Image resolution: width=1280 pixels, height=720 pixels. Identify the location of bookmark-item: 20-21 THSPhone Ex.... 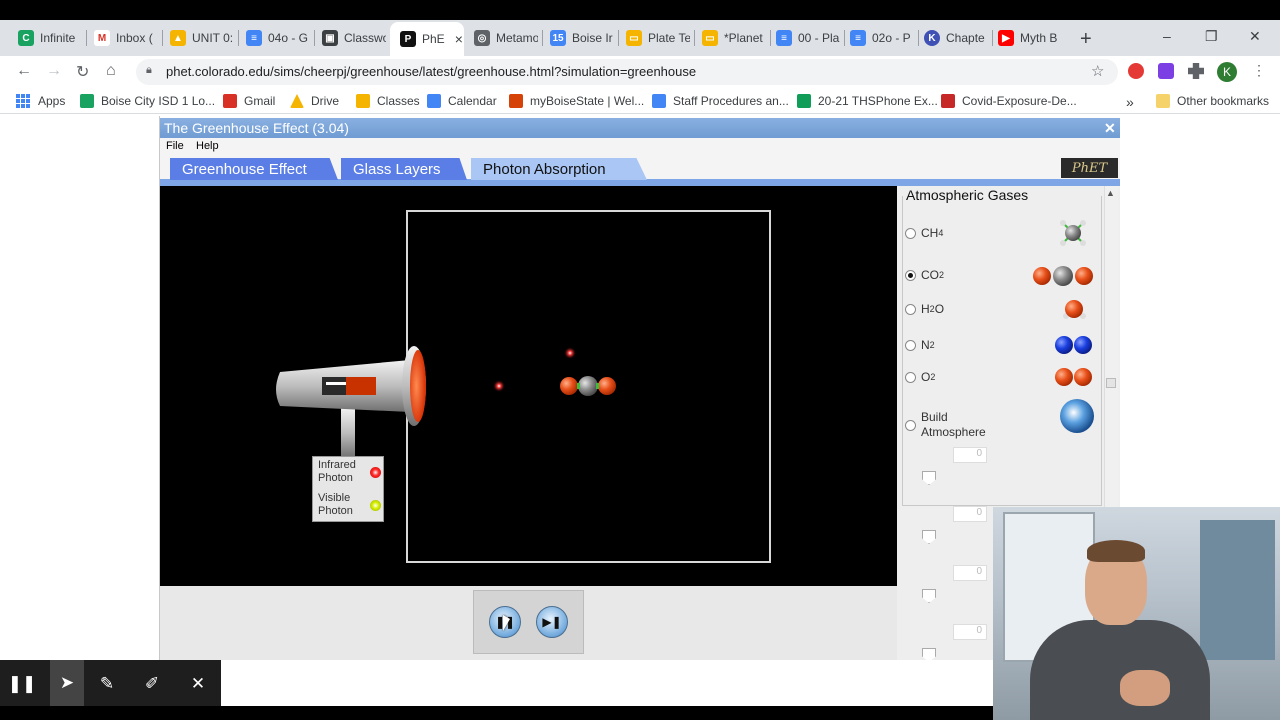
(867, 101).